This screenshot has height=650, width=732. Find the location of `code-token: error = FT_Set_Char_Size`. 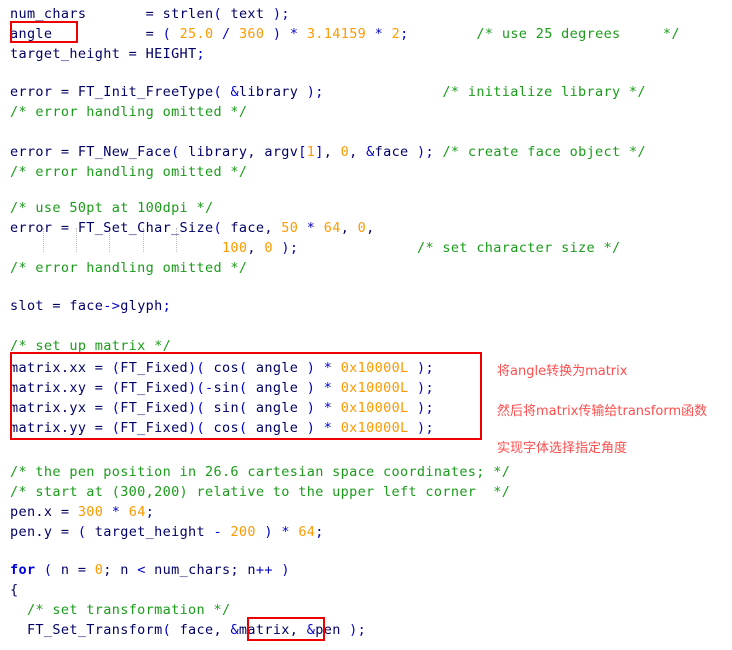

code-token: error = FT_Set_Char_Size is located at coordinates (112, 228).